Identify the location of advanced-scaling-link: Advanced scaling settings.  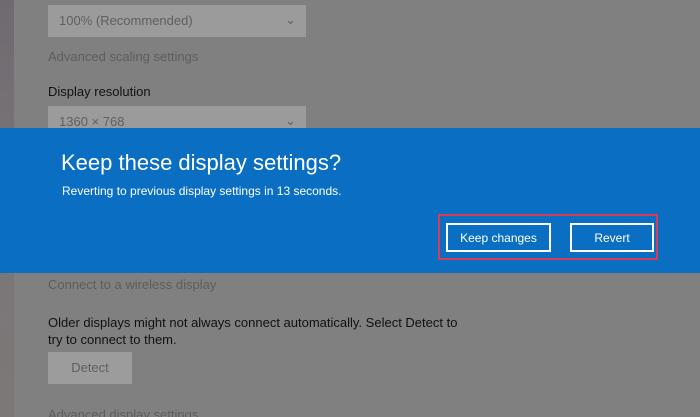
(123, 56).